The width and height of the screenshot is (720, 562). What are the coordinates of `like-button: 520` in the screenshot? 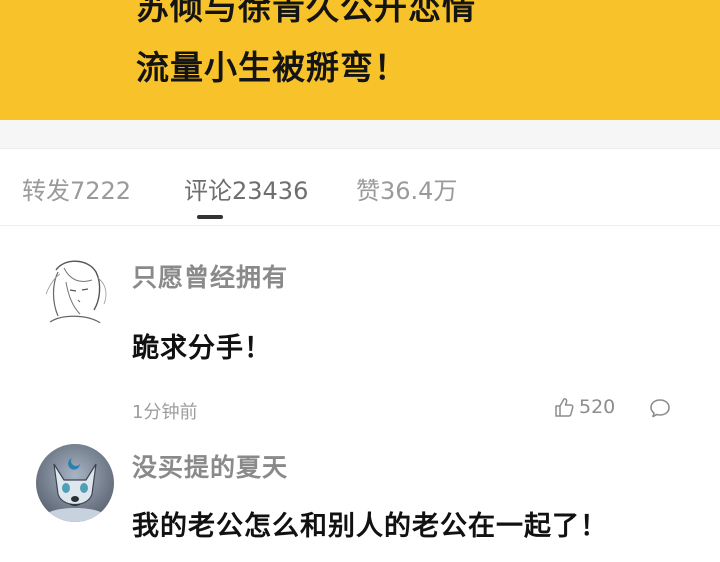 It's located at (584, 407).